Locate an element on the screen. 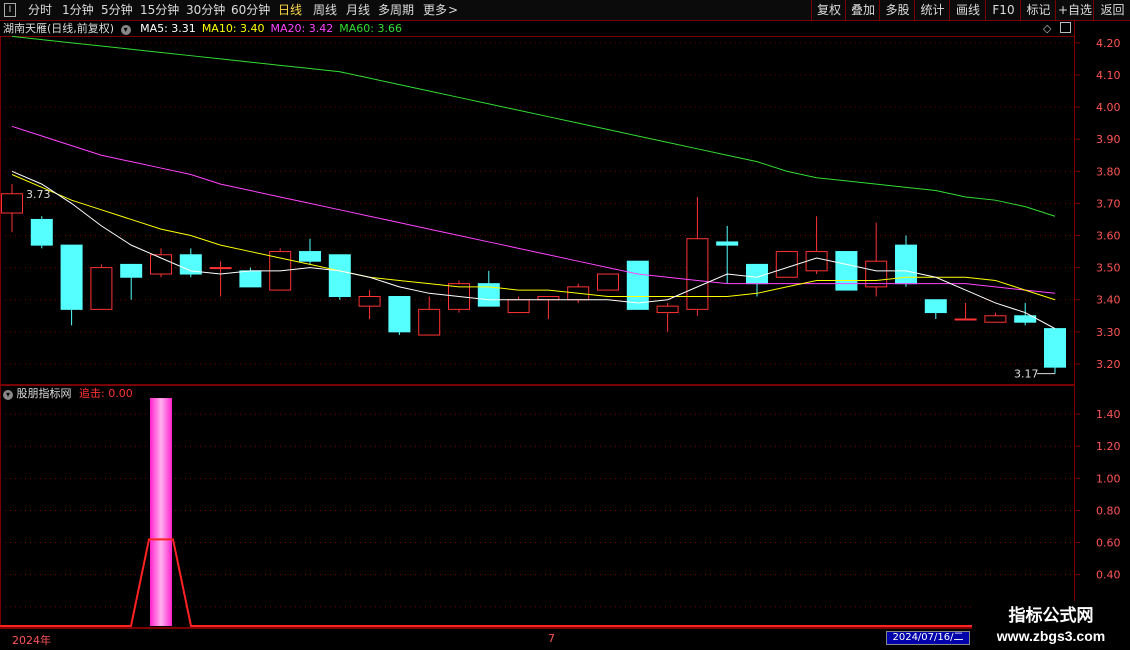 The height and width of the screenshot is (650, 1130). month-label: 7 is located at coordinates (551, 638).